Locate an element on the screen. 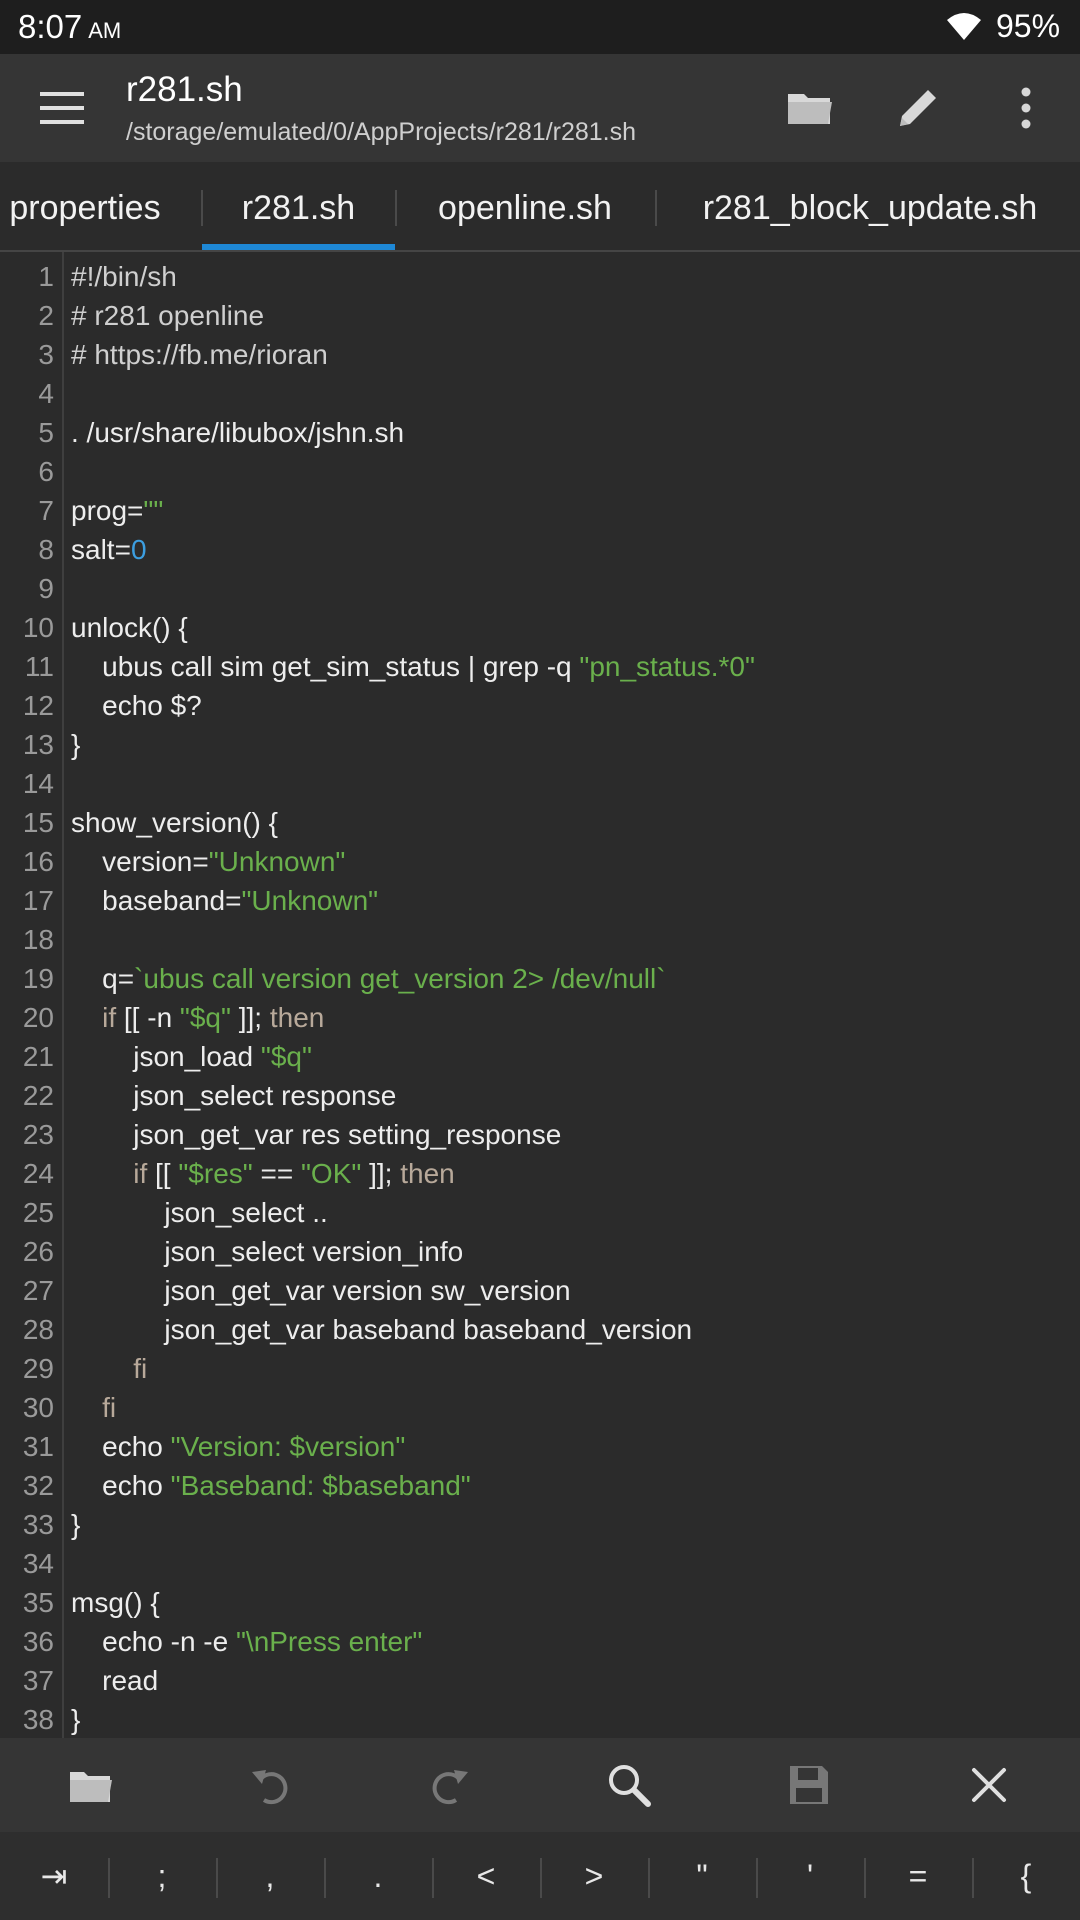 This screenshot has height=1920, width=1080. symbol-key: " is located at coordinates (702, 1876).